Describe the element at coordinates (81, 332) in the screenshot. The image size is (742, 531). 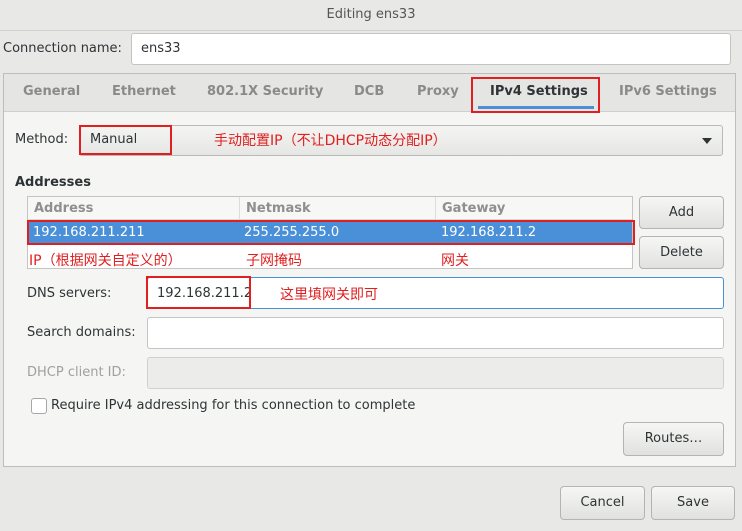
I see `search-domains-label: Search domains:` at that location.